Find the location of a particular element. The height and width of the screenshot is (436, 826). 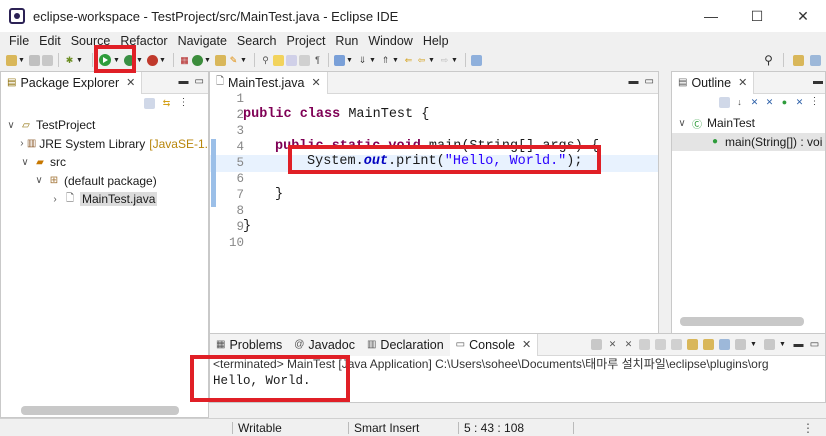

outline-item-class: ∨ Ⓒ MainTest is located at coordinates (748, 123).